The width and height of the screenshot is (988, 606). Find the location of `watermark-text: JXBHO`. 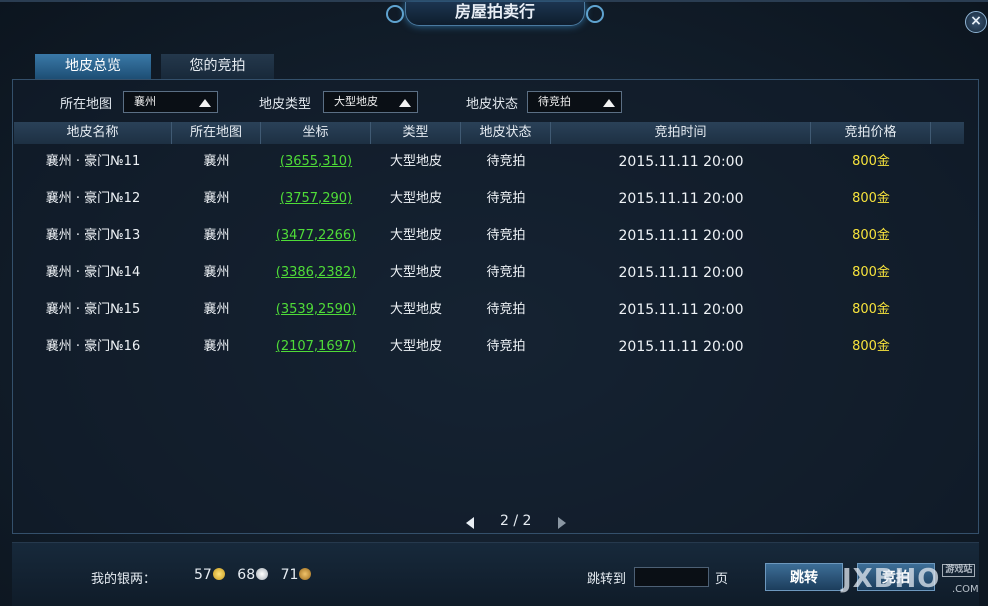

watermark-text: JXBHO is located at coordinates (891, 579).